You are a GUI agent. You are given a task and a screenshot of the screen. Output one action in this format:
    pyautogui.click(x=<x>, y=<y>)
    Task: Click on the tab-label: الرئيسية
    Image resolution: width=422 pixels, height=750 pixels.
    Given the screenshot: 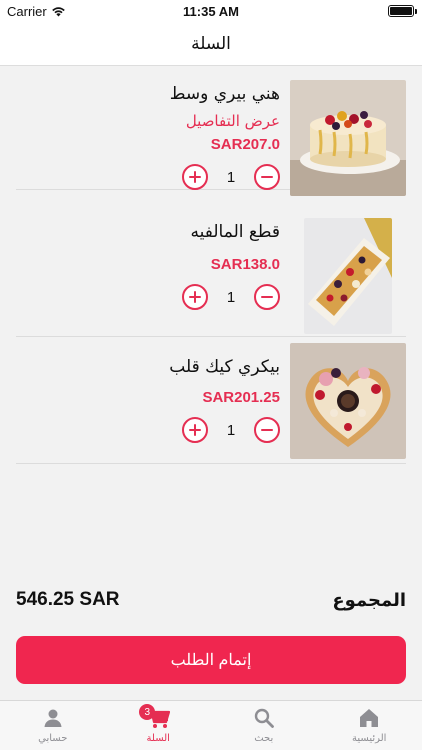 What is the action you would take?
    pyautogui.click(x=369, y=738)
    